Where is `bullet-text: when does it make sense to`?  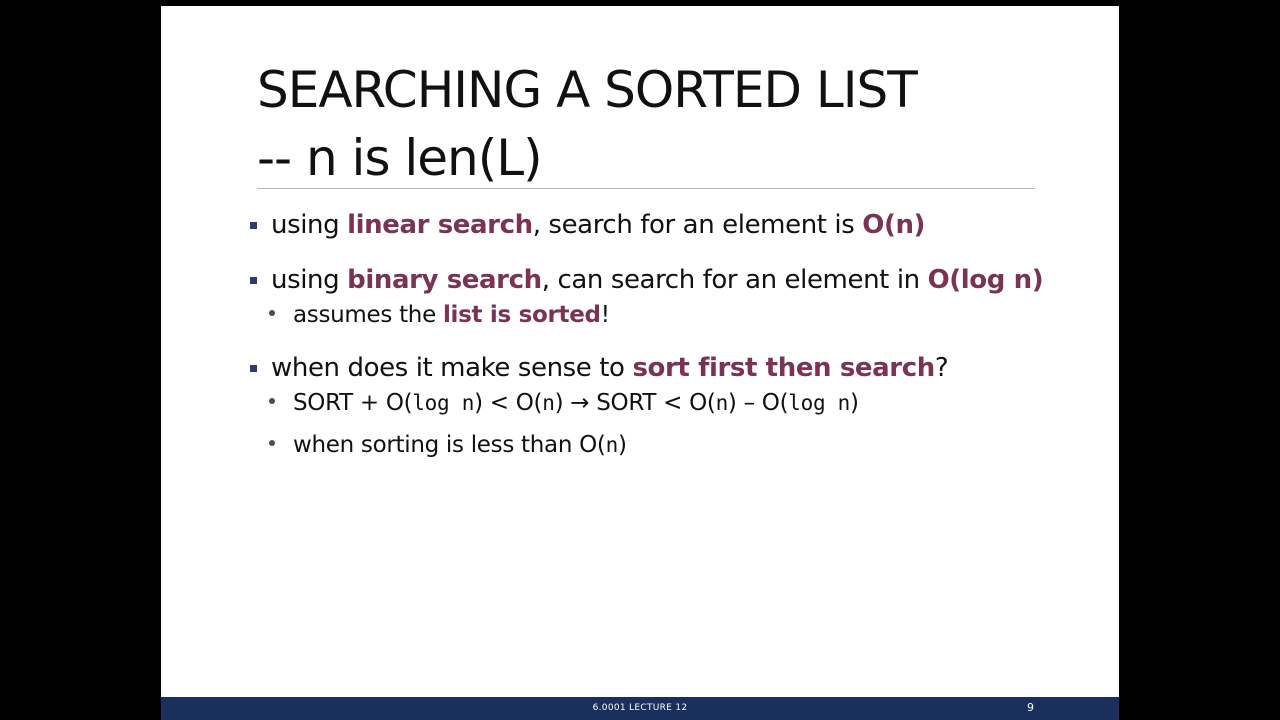
bullet-text: when does it make sense to is located at coordinates (452, 368).